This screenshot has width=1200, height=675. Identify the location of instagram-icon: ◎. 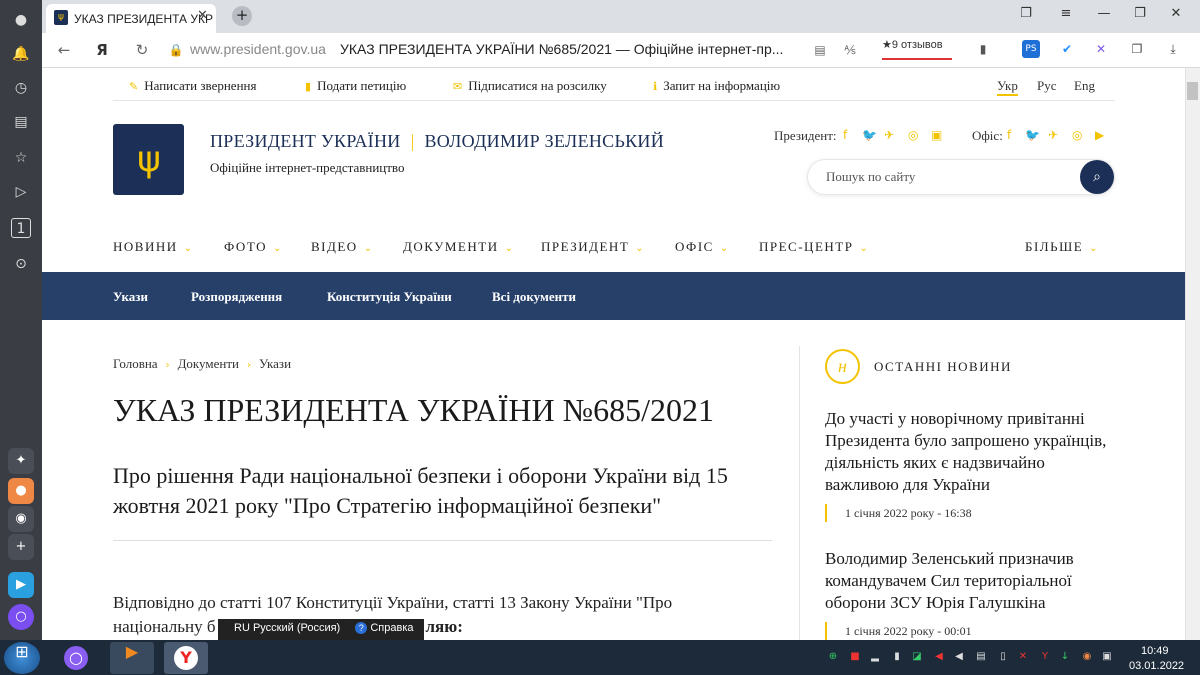
(913, 135).